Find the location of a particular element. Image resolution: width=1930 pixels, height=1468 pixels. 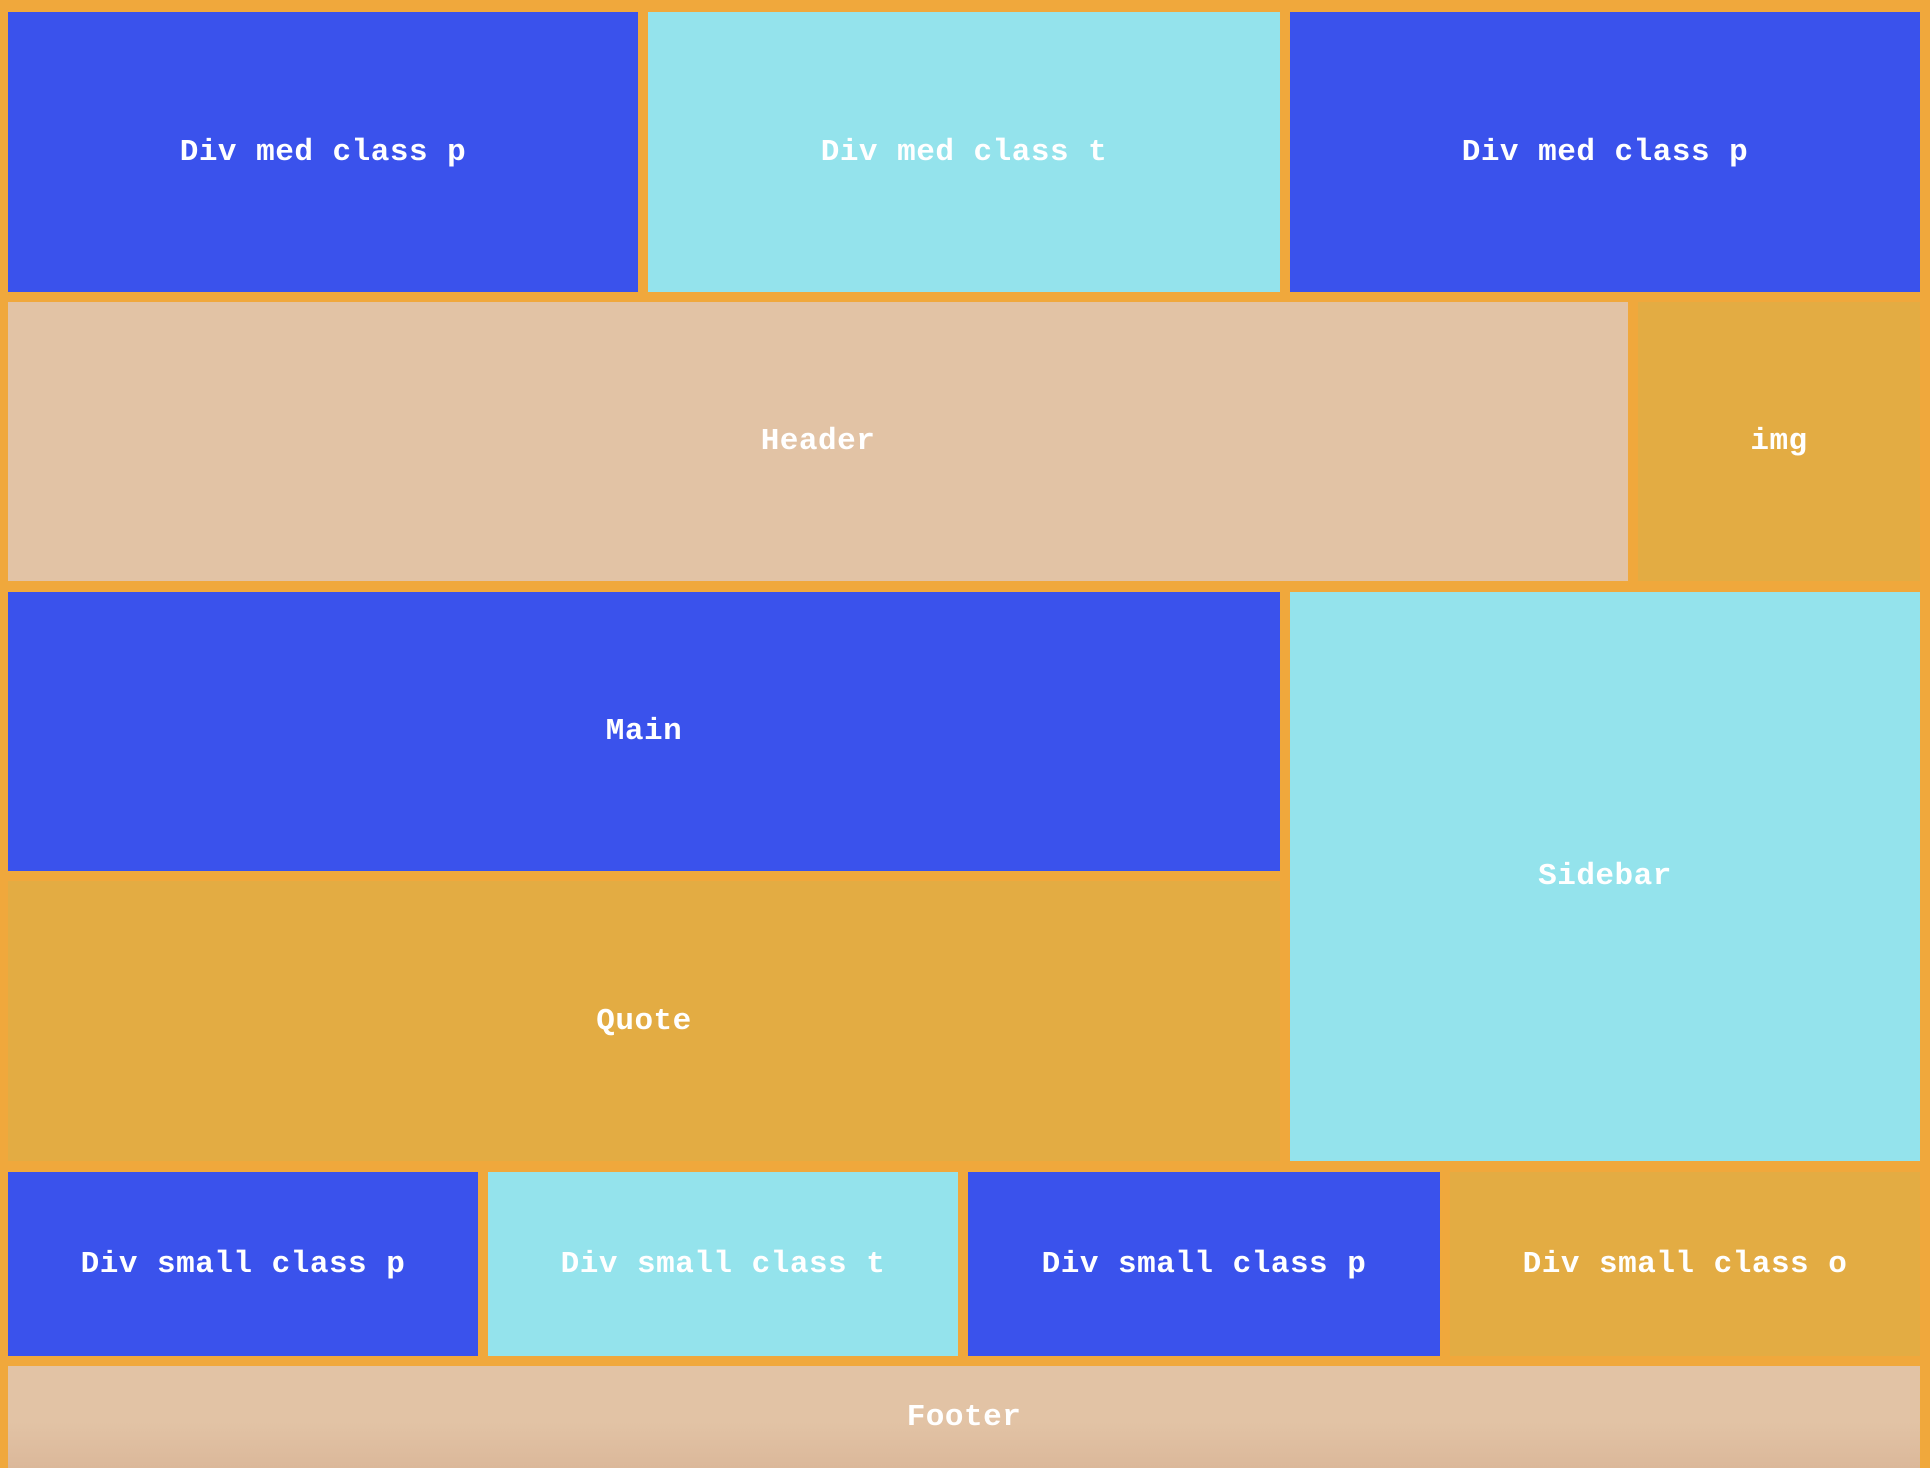

img-label: img is located at coordinates (1779, 441).